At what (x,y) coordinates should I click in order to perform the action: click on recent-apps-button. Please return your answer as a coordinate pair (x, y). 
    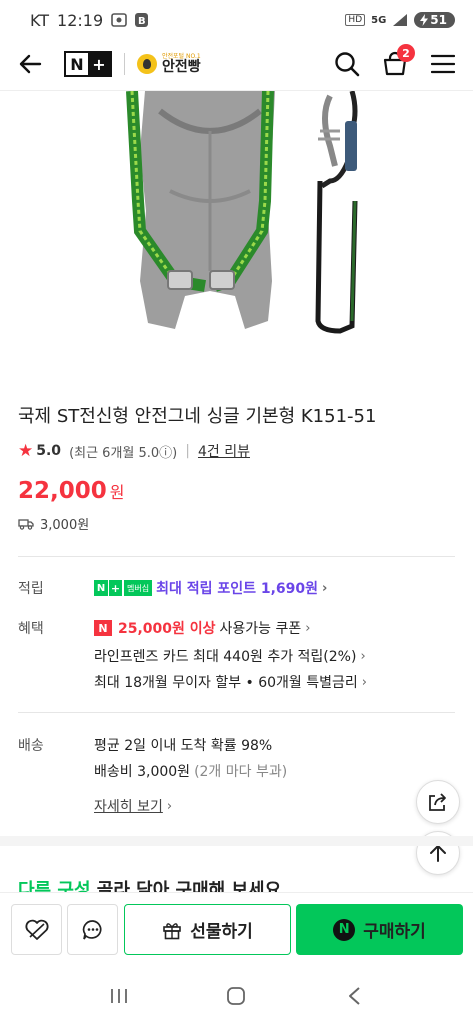
    Looking at the image, I should click on (119, 996).